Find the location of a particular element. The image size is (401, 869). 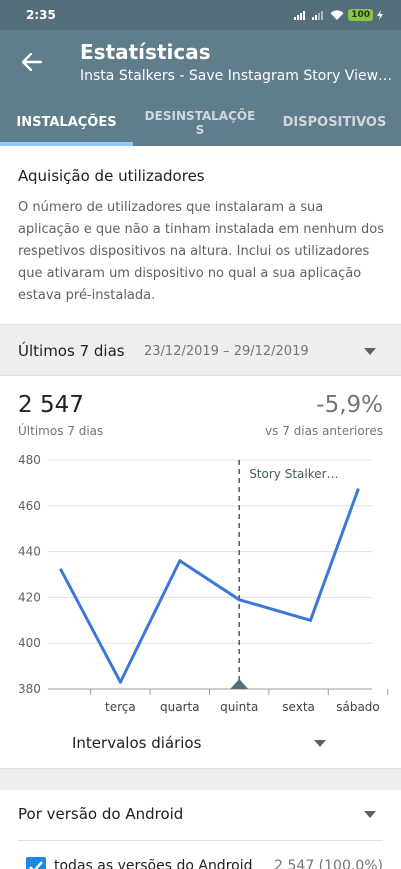

check-icon is located at coordinates (36, 865).